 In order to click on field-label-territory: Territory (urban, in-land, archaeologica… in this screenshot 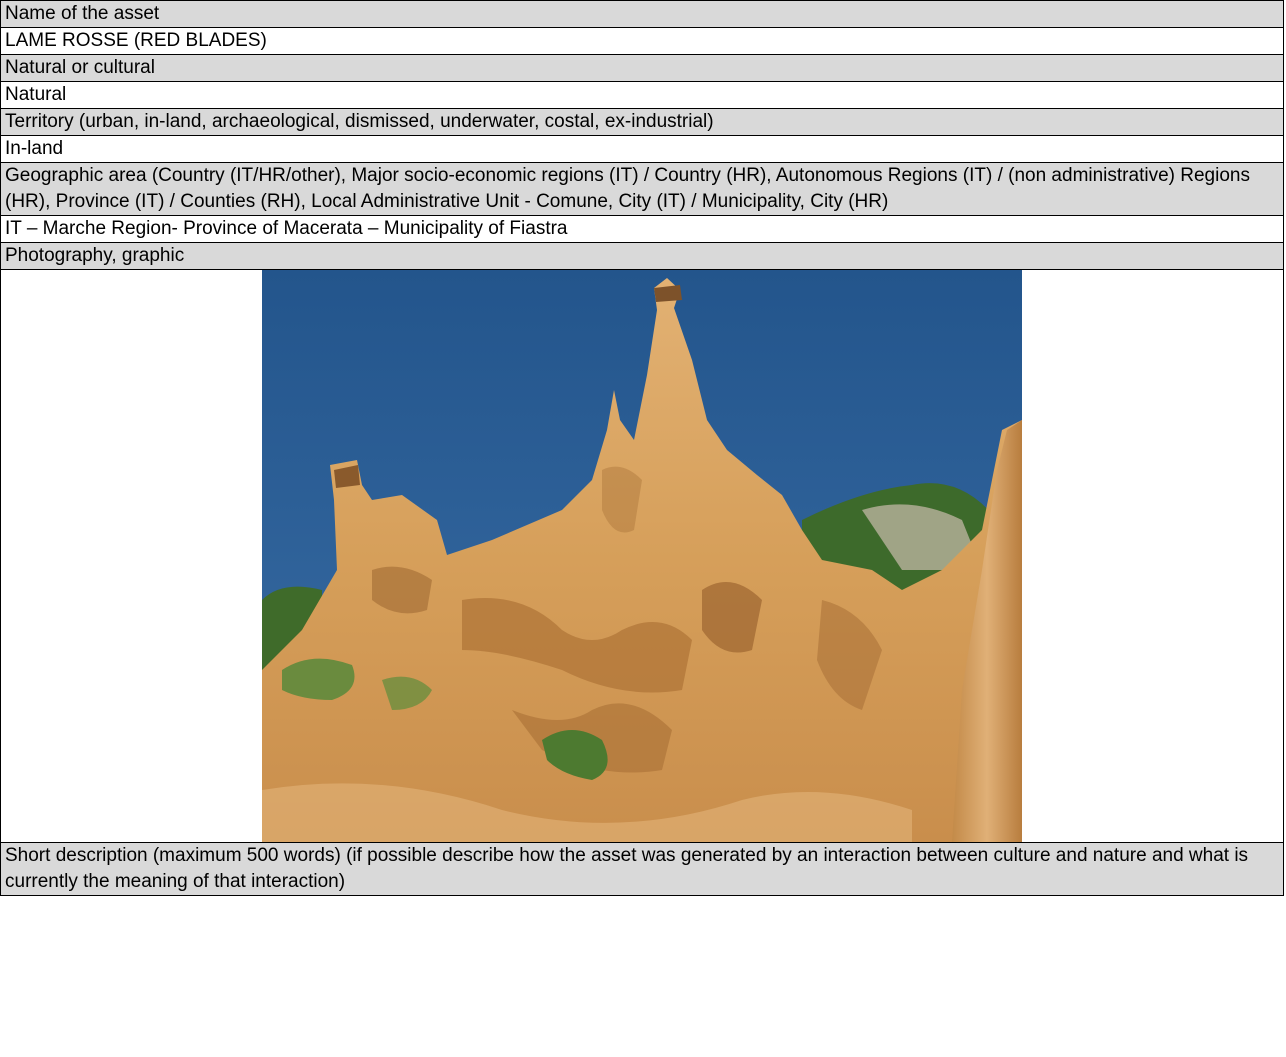, I will do `click(642, 122)`.